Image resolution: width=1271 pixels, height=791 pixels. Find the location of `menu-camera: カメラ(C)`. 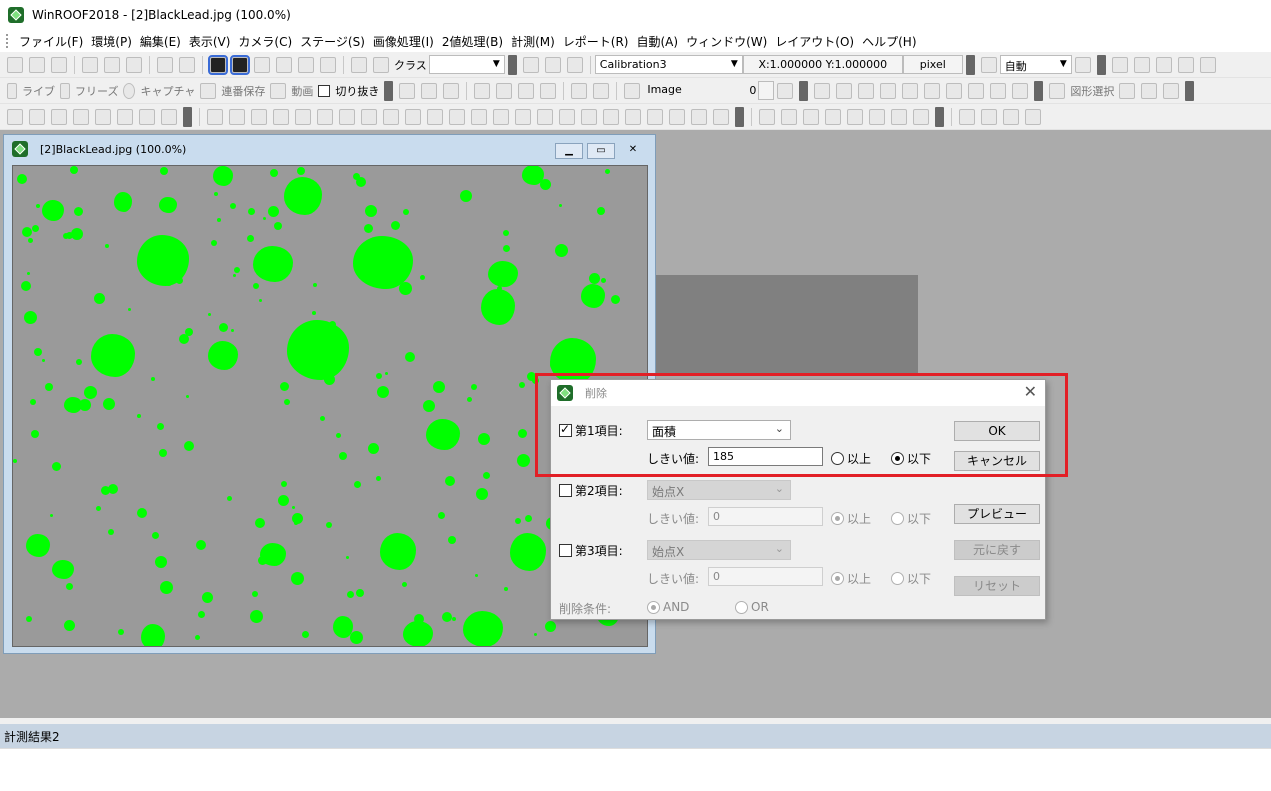

menu-camera: カメラ(C) is located at coordinates (265, 41).